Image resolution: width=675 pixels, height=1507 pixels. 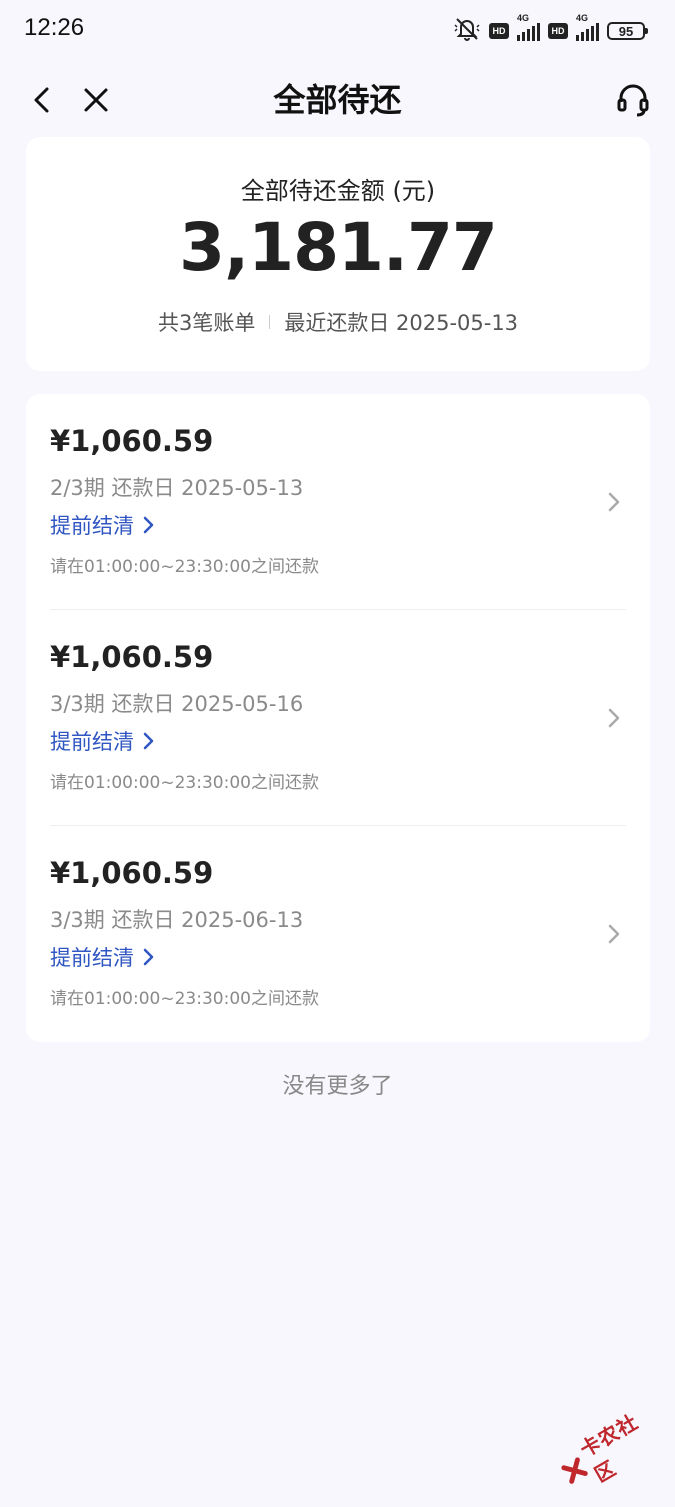 What do you see at coordinates (177, 920) in the screenshot?
I see `bill-period: 3/3期 还款日 2025-06-13` at bounding box center [177, 920].